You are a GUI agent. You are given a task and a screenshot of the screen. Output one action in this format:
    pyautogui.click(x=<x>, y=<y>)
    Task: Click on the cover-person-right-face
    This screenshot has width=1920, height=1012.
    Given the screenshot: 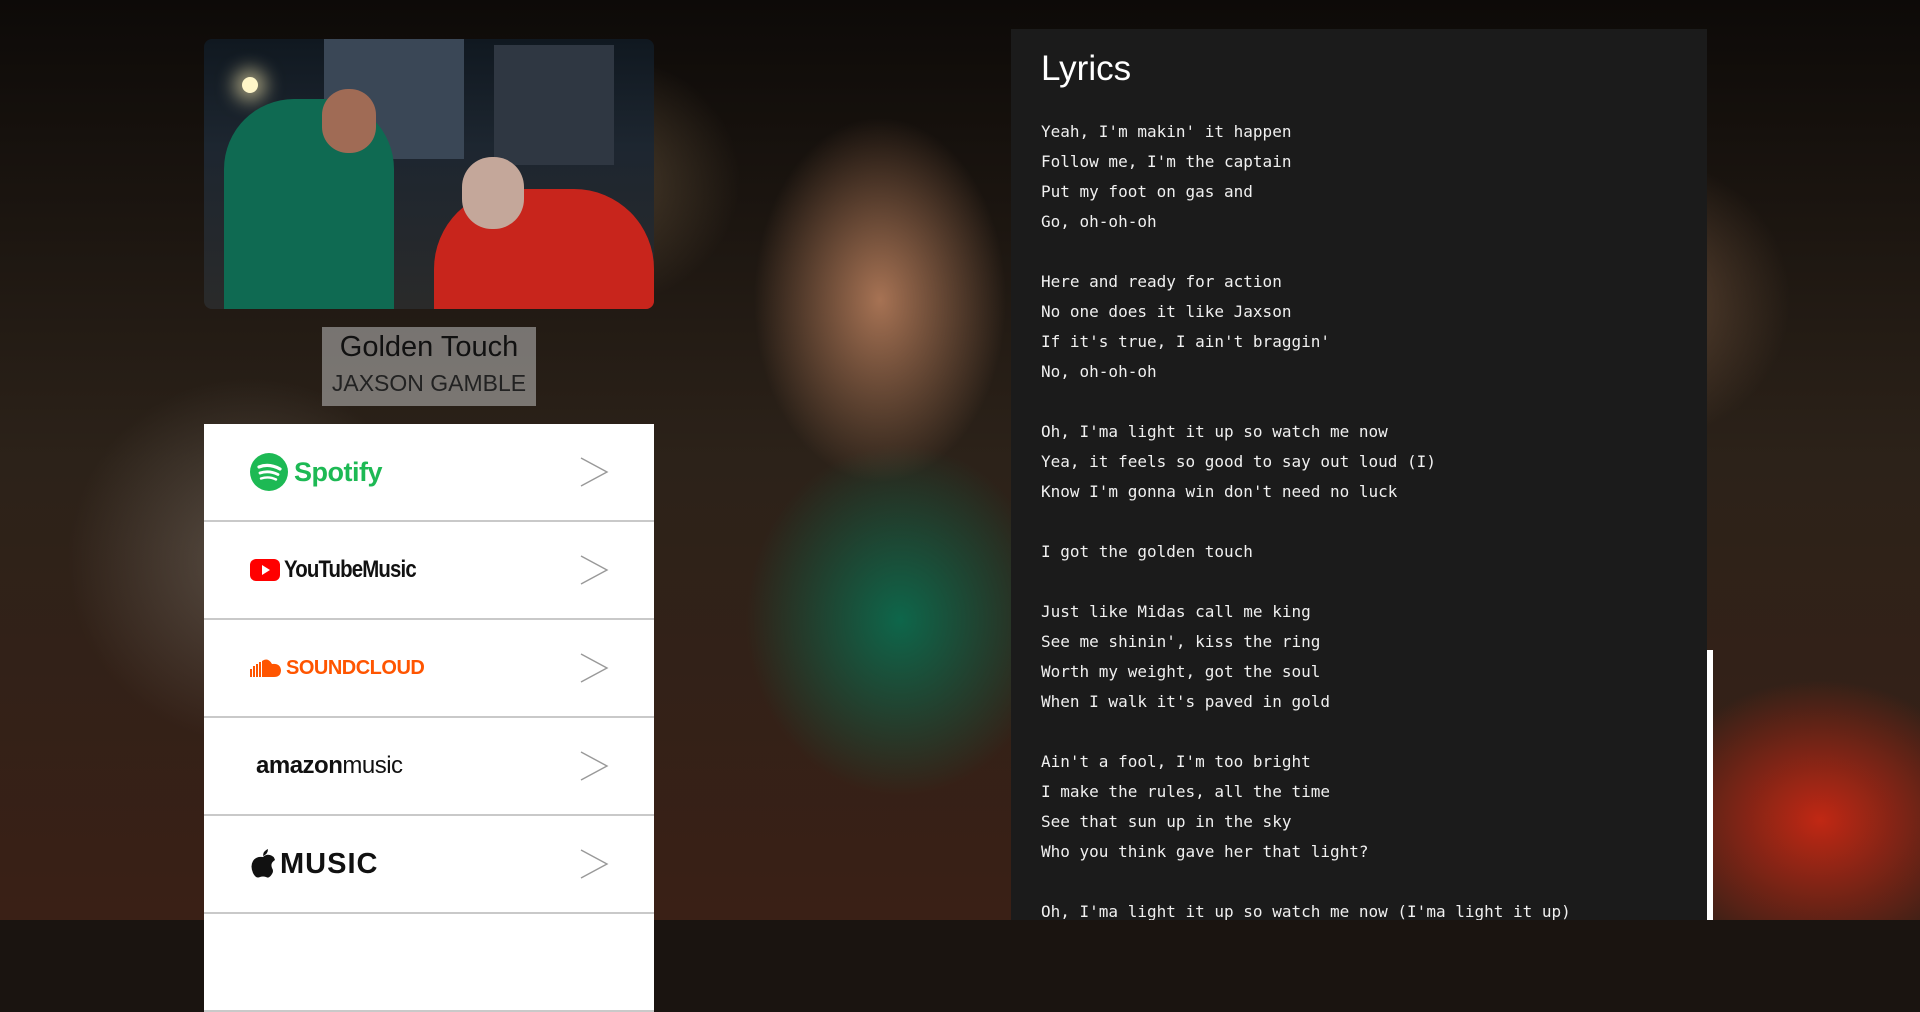 What is the action you would take?
    pyautogui.click(x=493, y=193)
    